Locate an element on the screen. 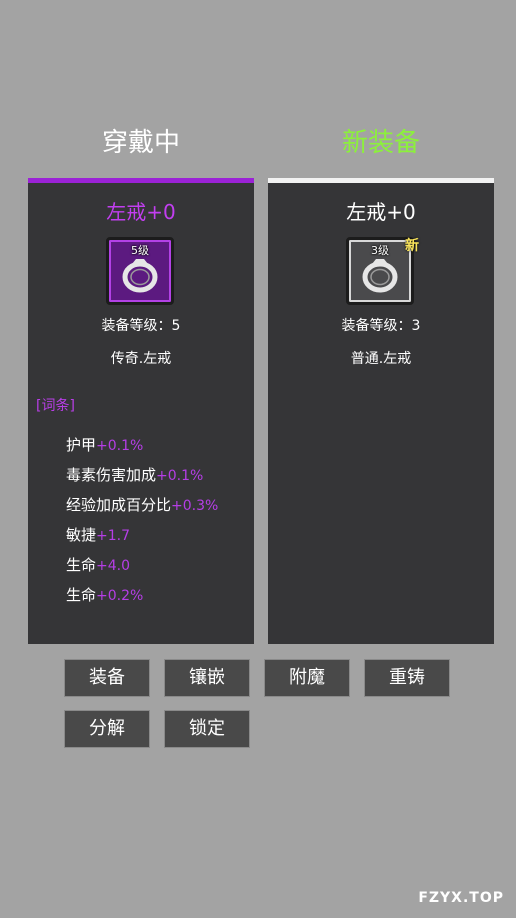 The width and height of the screenshot is (516, 918). current-item-name: 左戒+0 is located at coordinates (141, 212).